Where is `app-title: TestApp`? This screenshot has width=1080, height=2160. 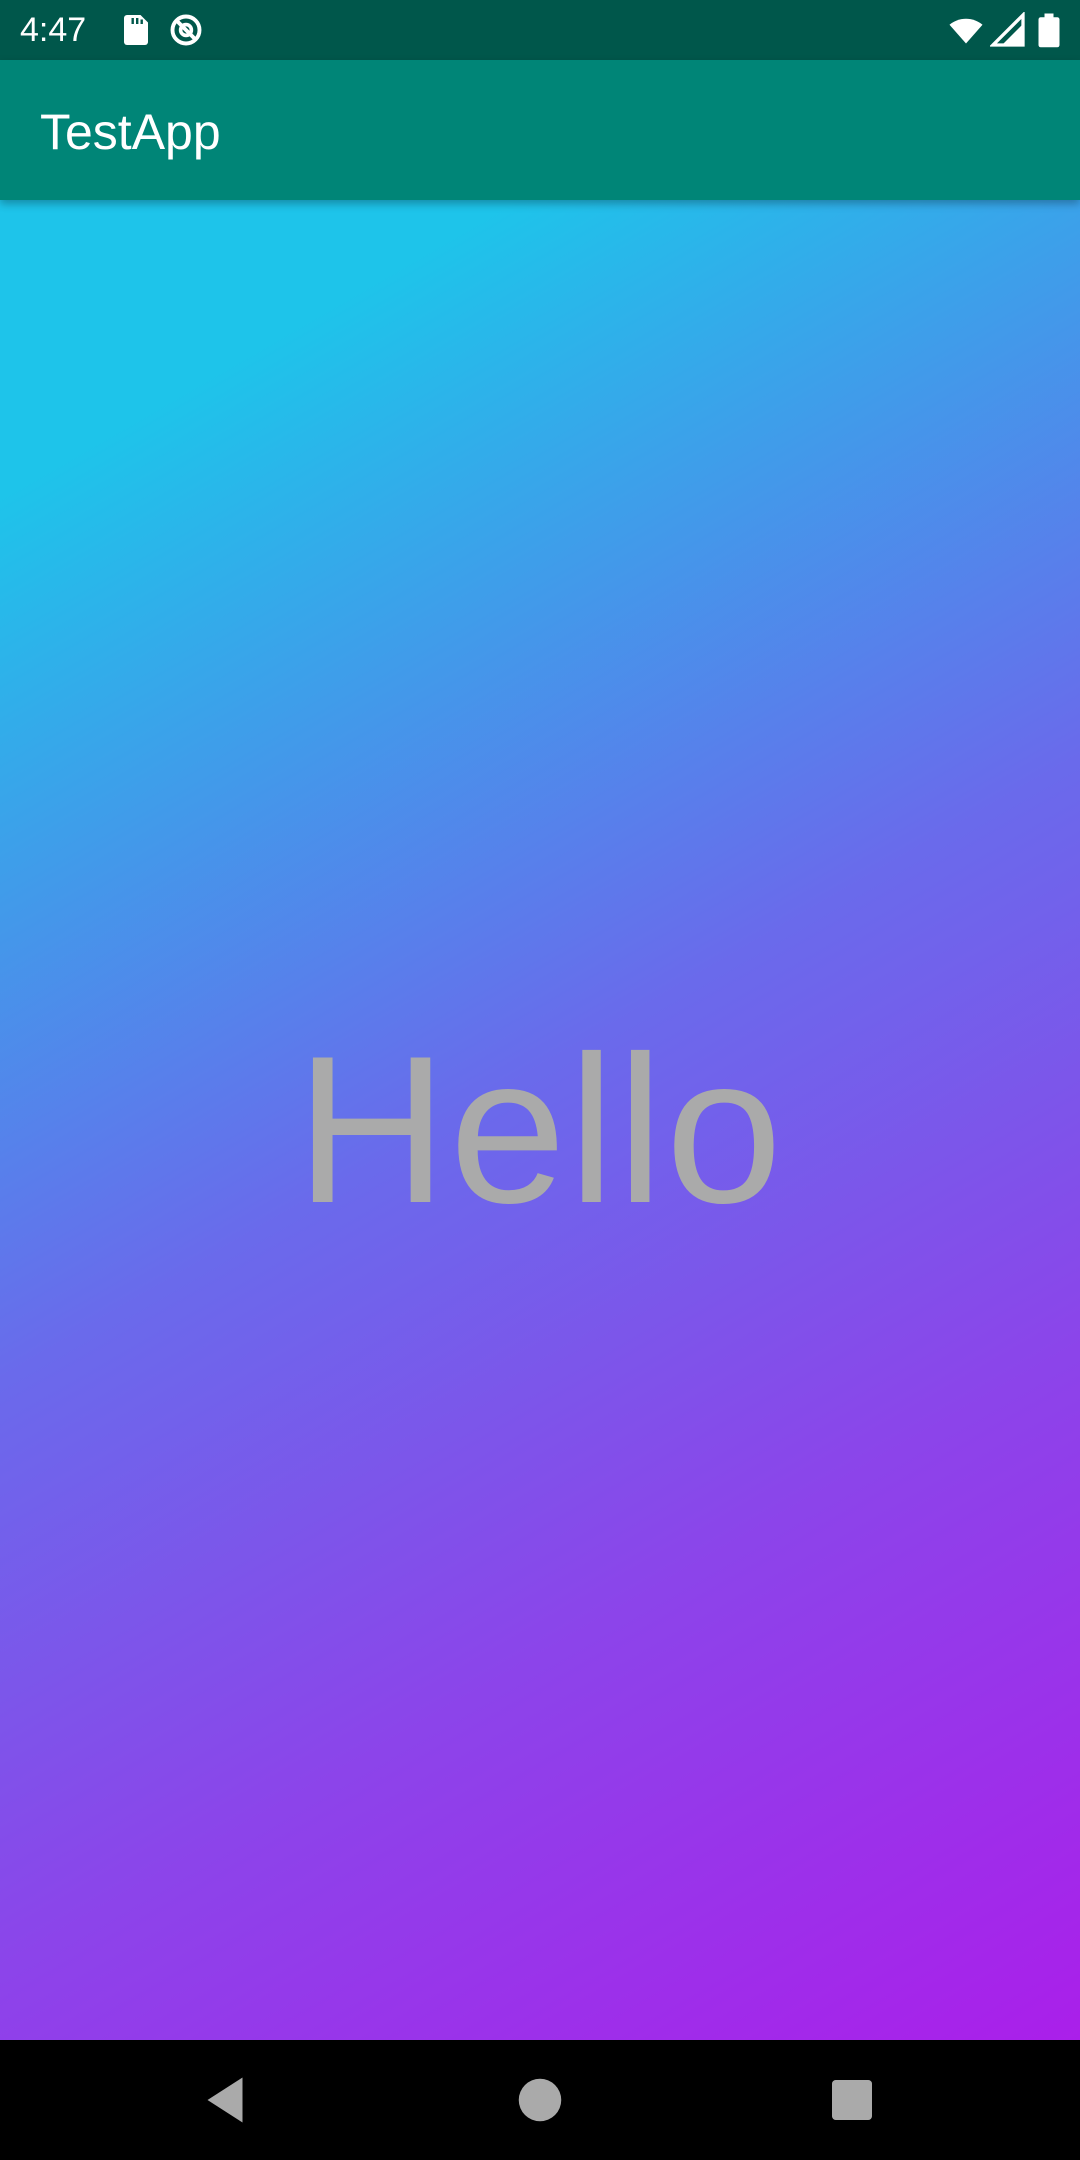 app-title: TestApp is located at coordinates (130, 132).